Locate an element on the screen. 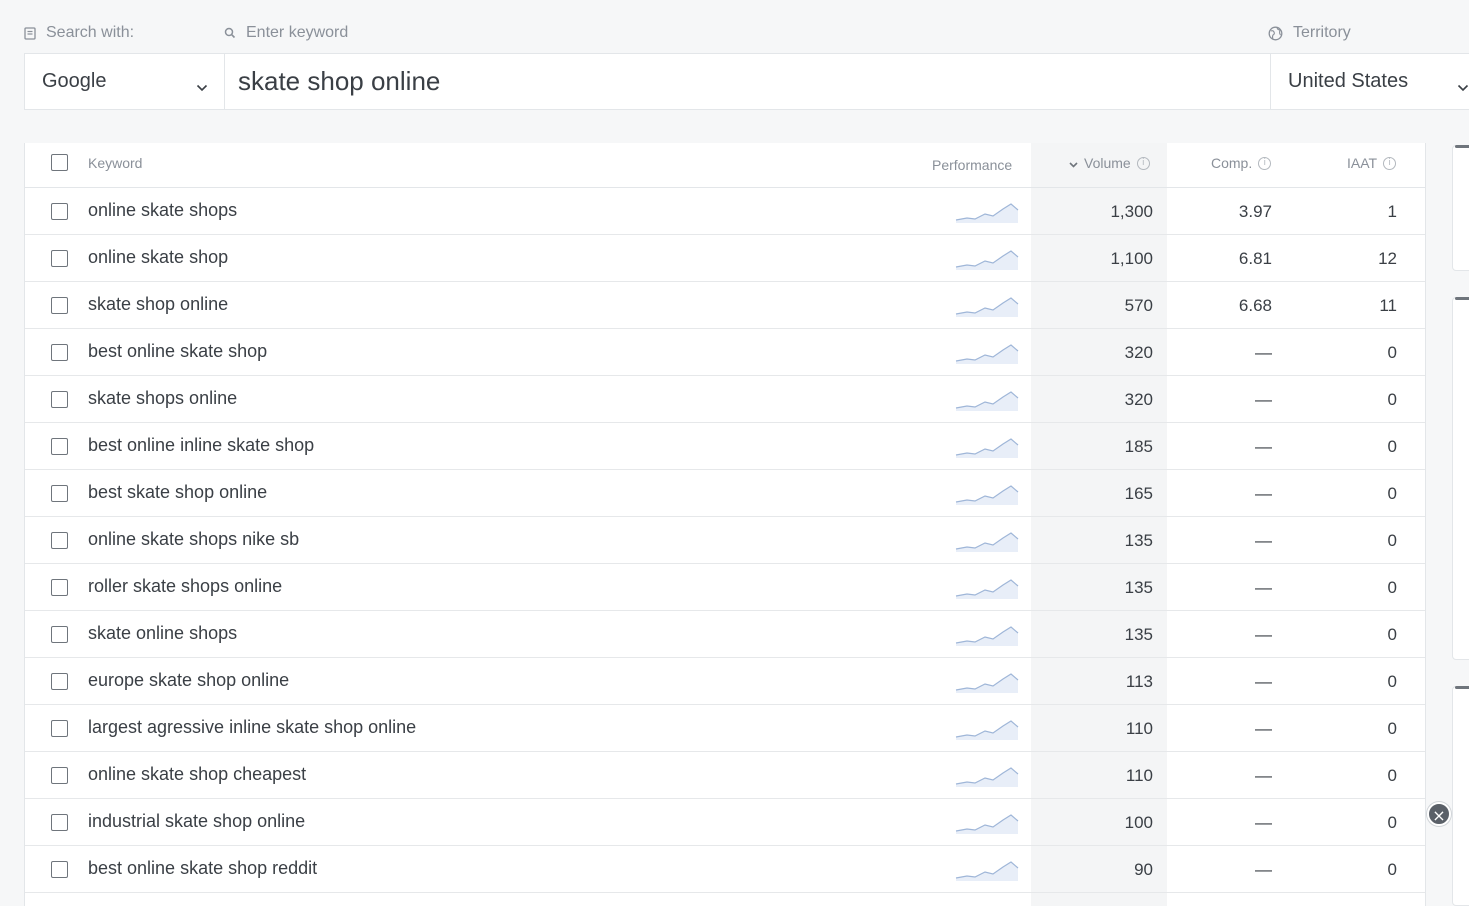 The width and height of the screenshot is (1469, 906). search-engine-select: Google is located at coordinates (125, 81).